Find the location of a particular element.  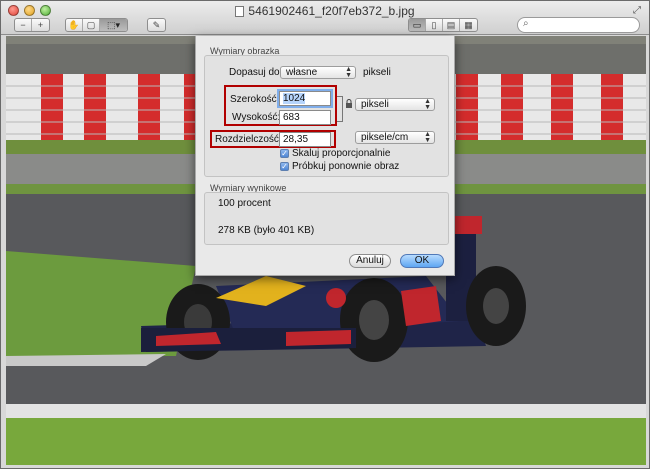

fullscreen-icon: ⤢ is located at coordinates (637, 10).